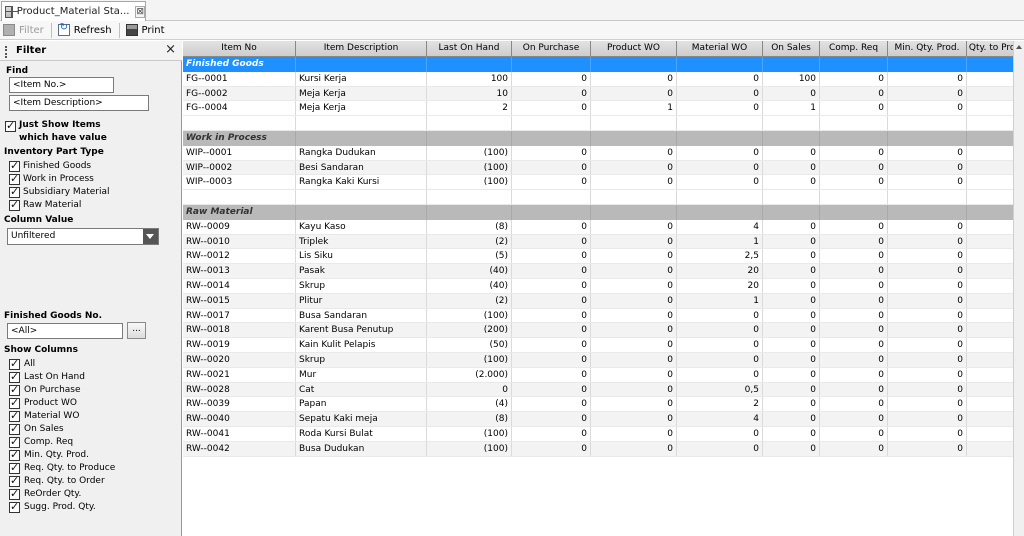 The image size is (1024, 536). I want to click on table-row: FG--0001 Kursi Kerja 100 0 0 0 100 0 0, so click(603, 79).